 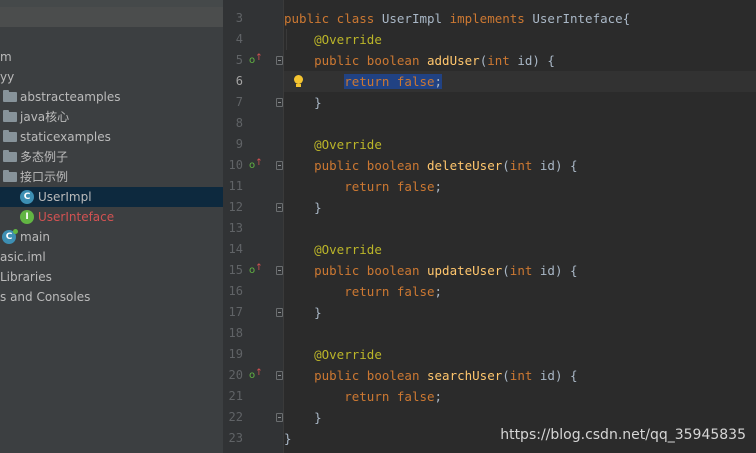 I want to click on line-number: 22, so click(x=235, y=417).